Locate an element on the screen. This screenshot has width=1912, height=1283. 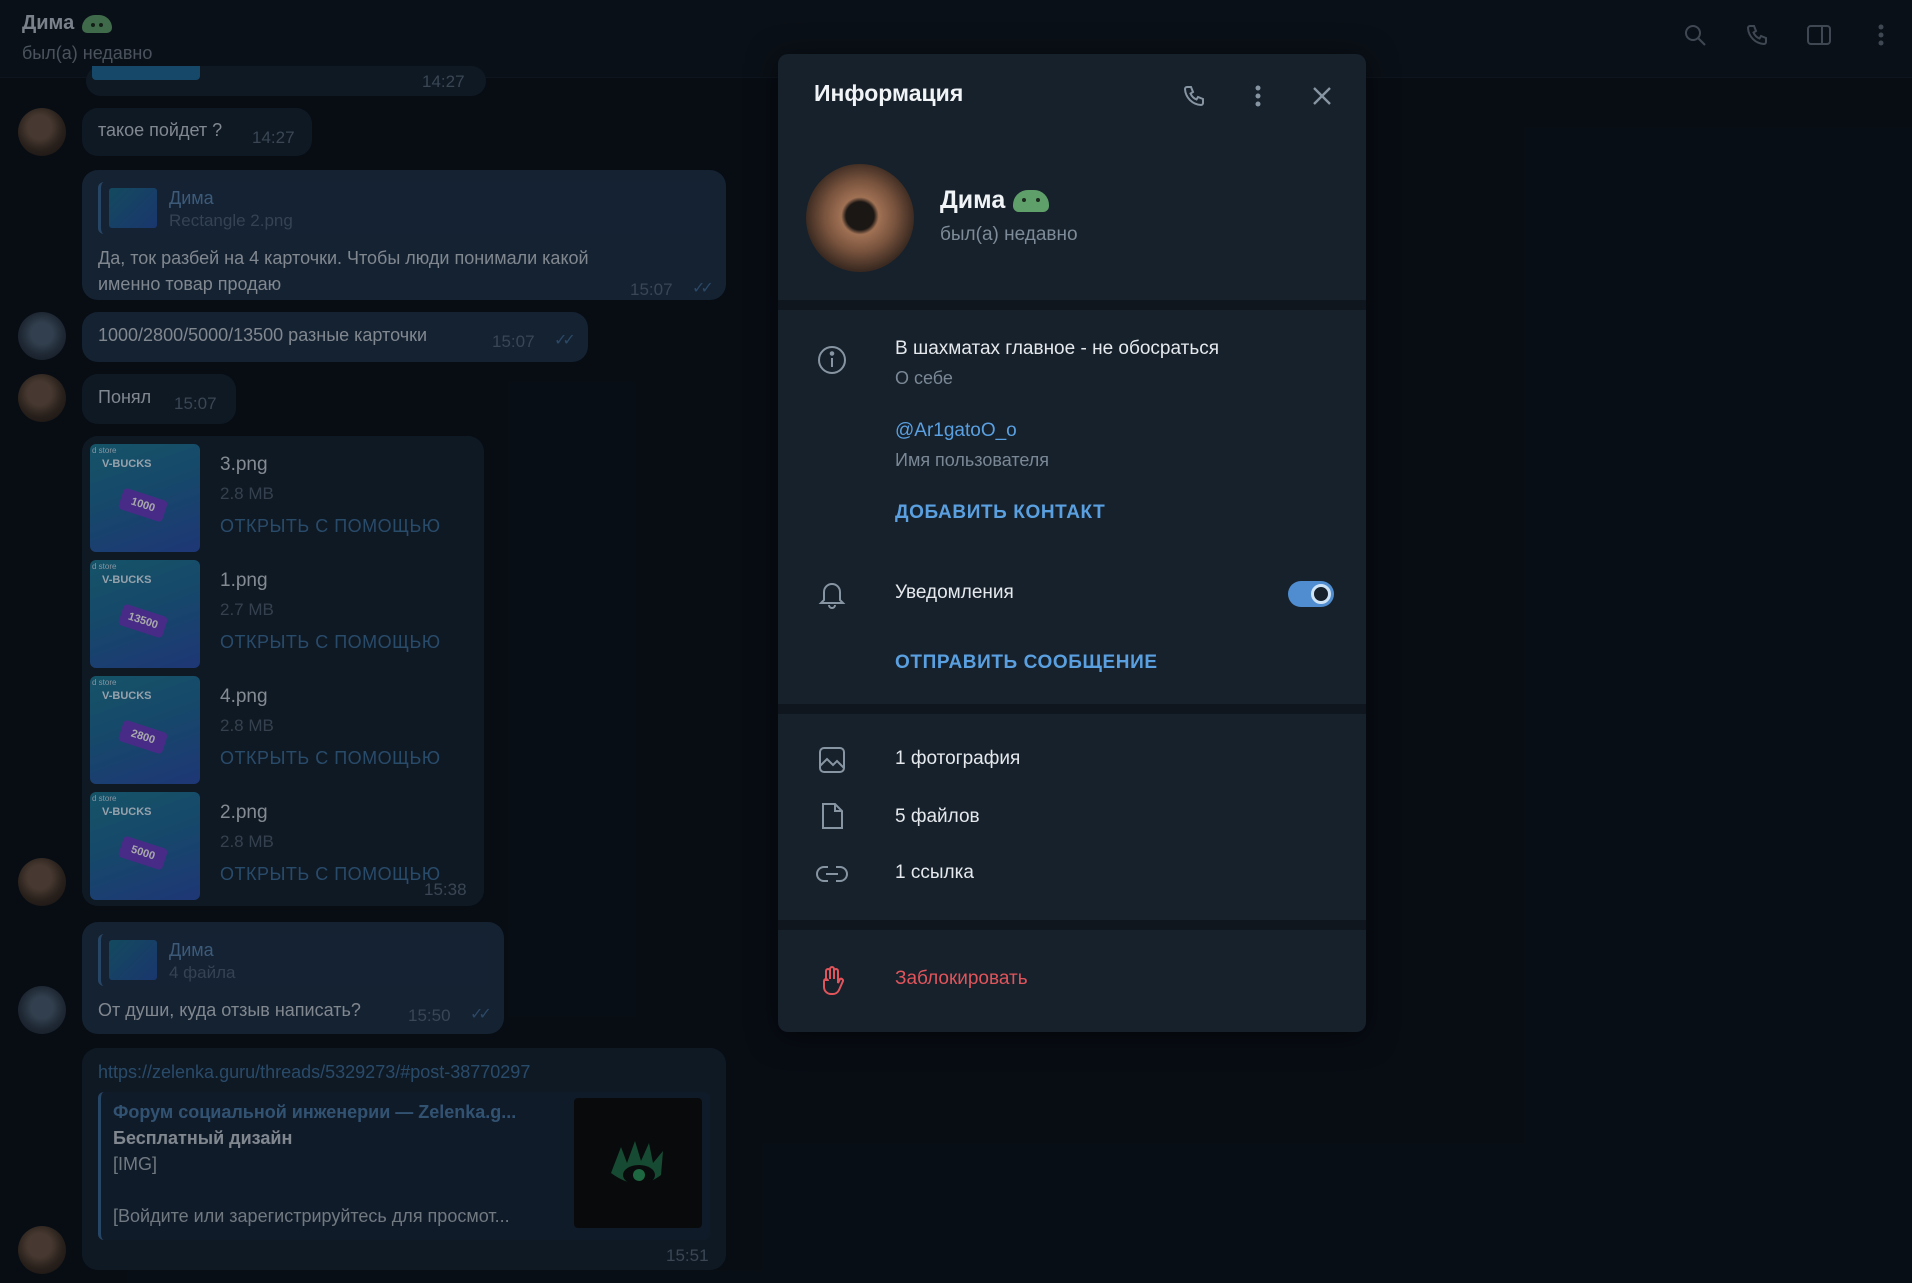
emoji-status-icon is located at coordinates (1031, 200).